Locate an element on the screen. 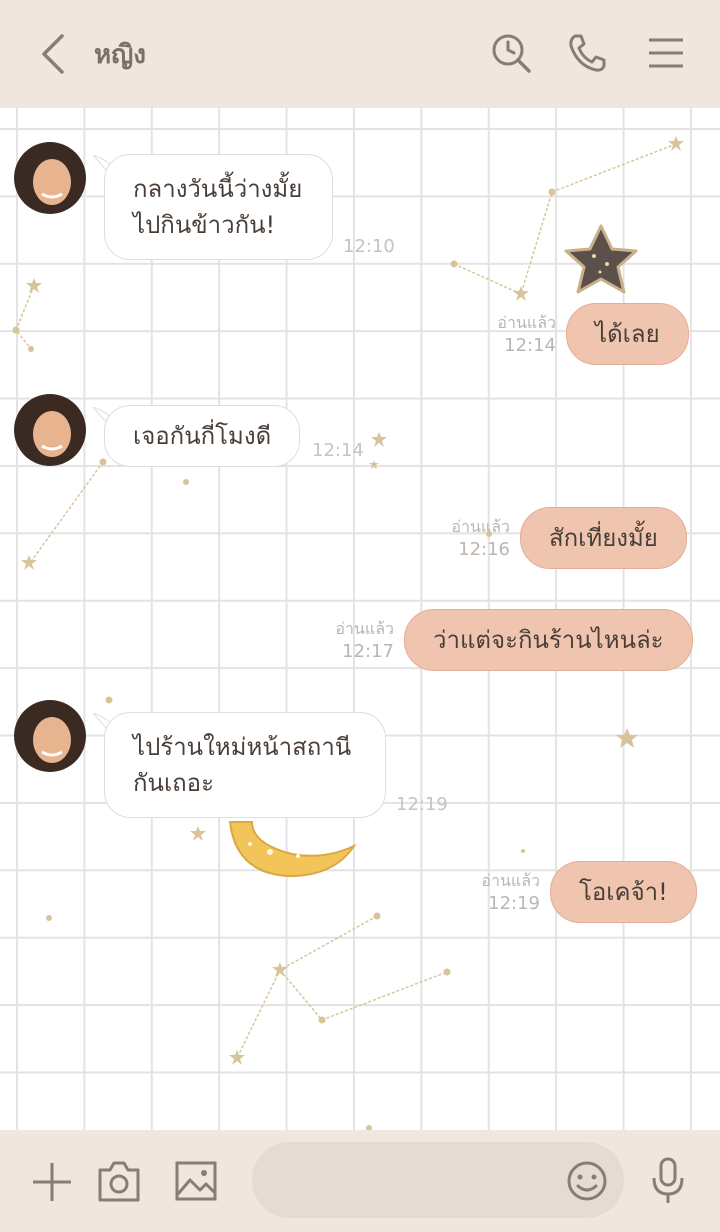  moon-sticker is located at coordinates (292, 849).